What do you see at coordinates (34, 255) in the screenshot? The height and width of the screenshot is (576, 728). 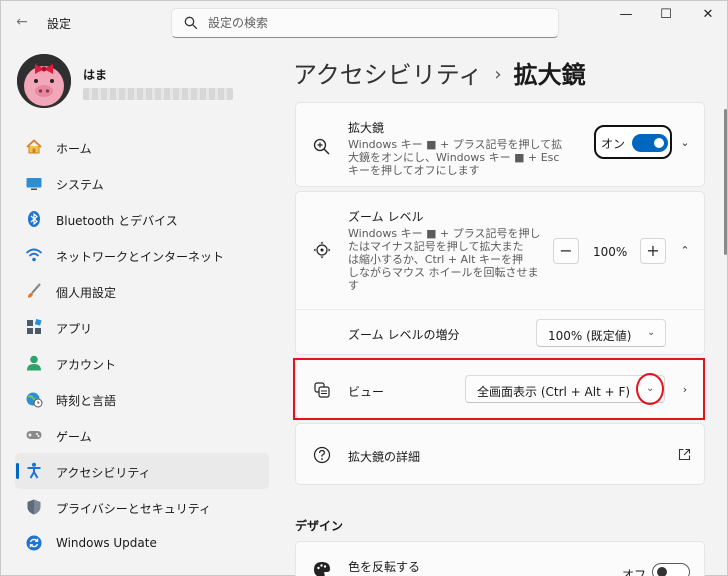 I see `network-icon` at bounding box center [34, 255].